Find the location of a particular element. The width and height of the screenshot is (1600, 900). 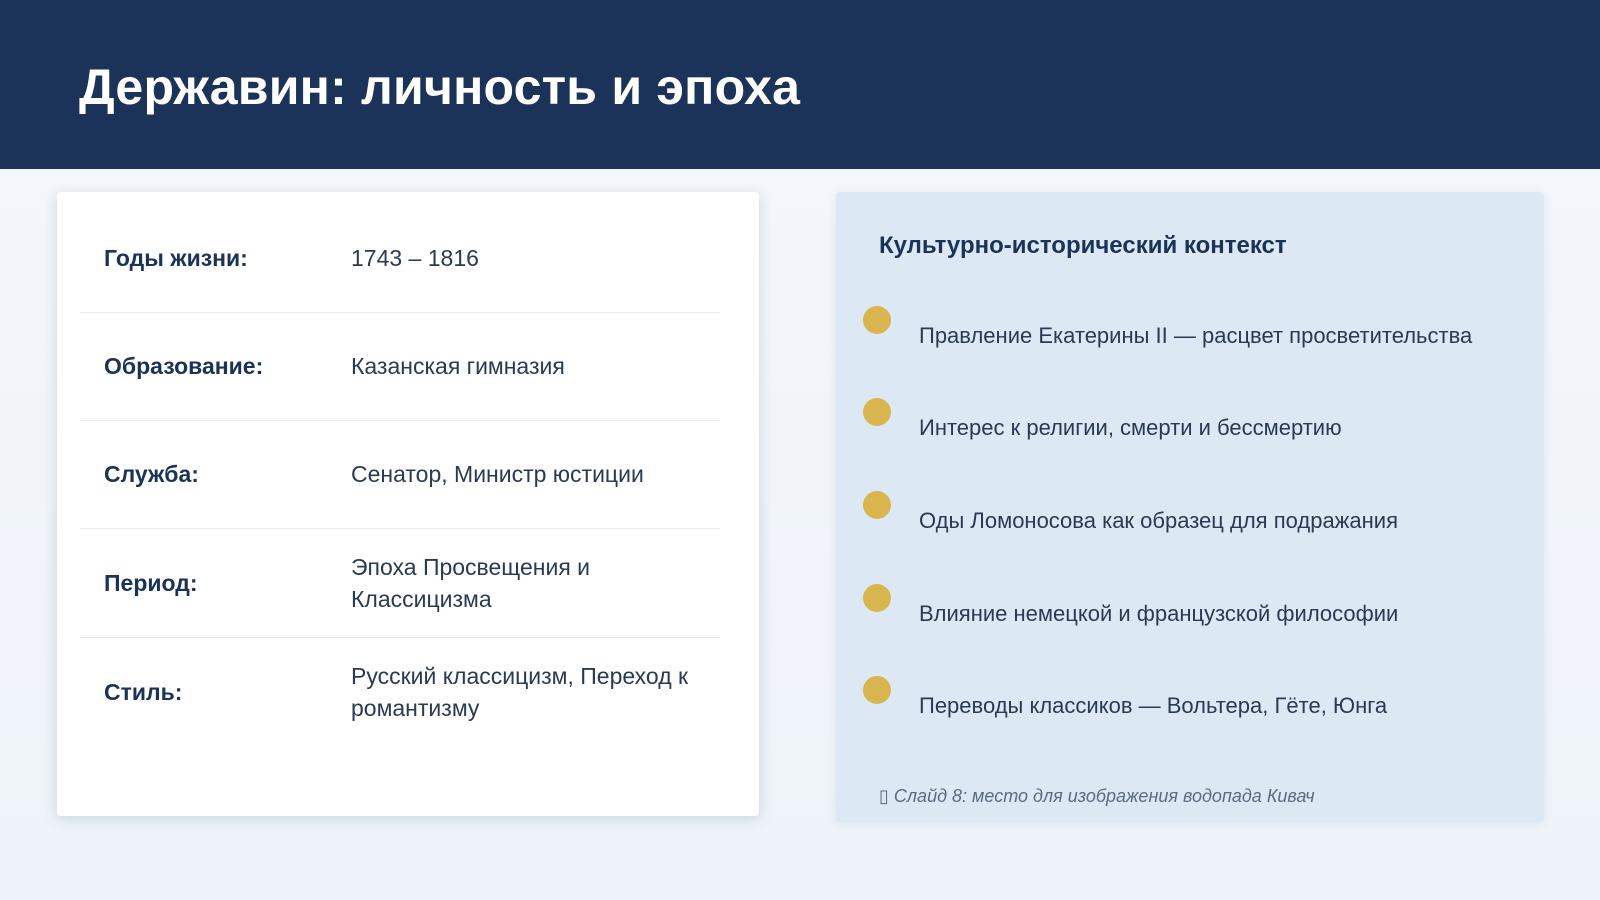

info-row-service: Служба: Сенатор, Министр юстиции is located at coordinates (400, 474).